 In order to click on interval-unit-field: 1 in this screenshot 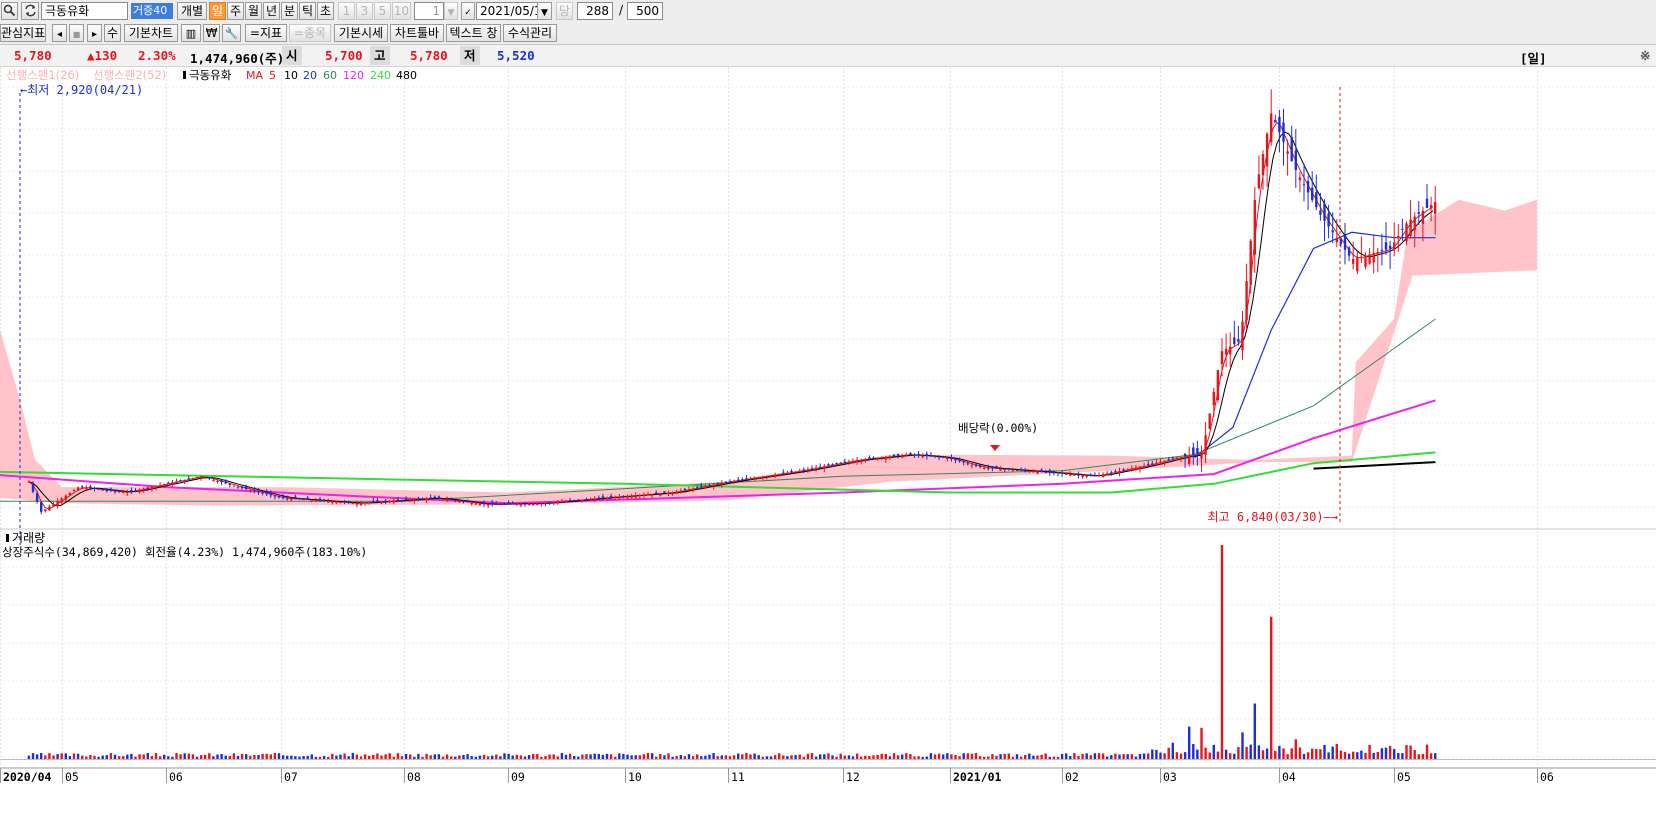, I will do `click(429, 11)`.